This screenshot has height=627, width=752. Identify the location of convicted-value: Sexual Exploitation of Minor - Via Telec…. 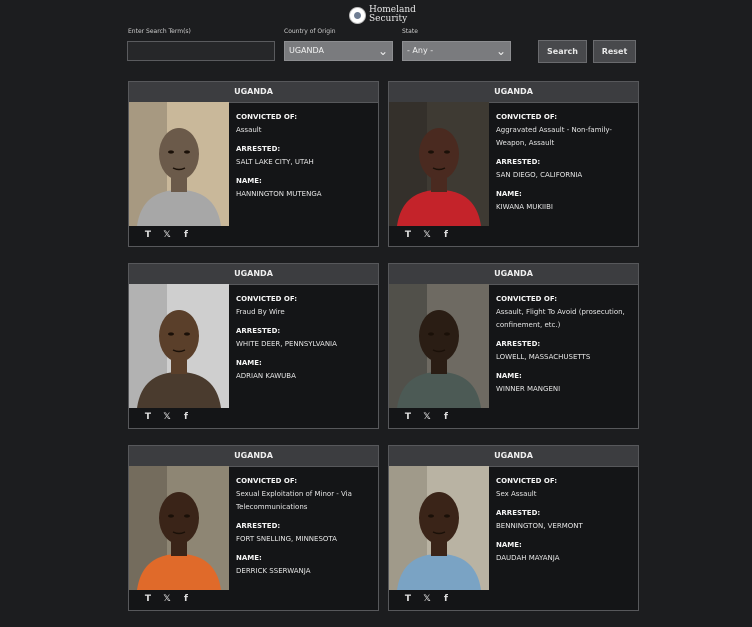
(294, 500).